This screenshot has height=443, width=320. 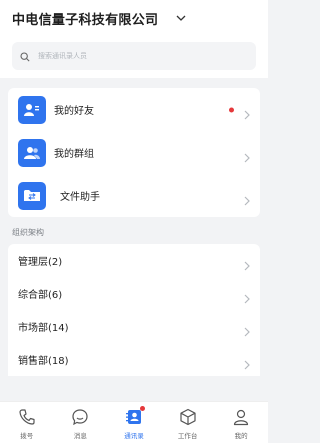 I want to click on quick-access-groups: 我的群组, so click(x=134, y=152).